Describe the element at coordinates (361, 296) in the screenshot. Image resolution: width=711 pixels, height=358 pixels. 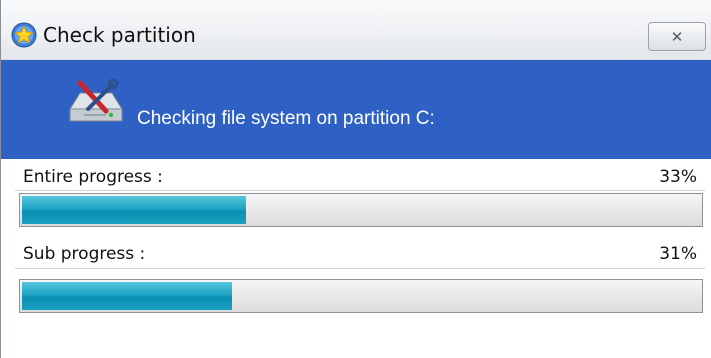
I see `sub-progress-bar` at that location.